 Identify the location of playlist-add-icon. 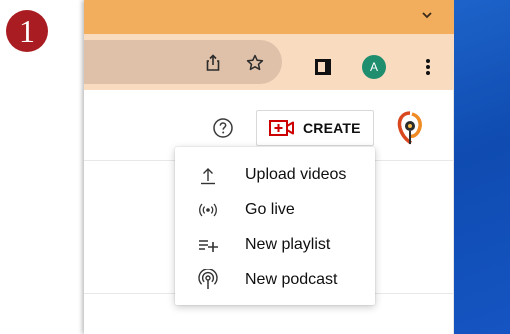
(208, 245).